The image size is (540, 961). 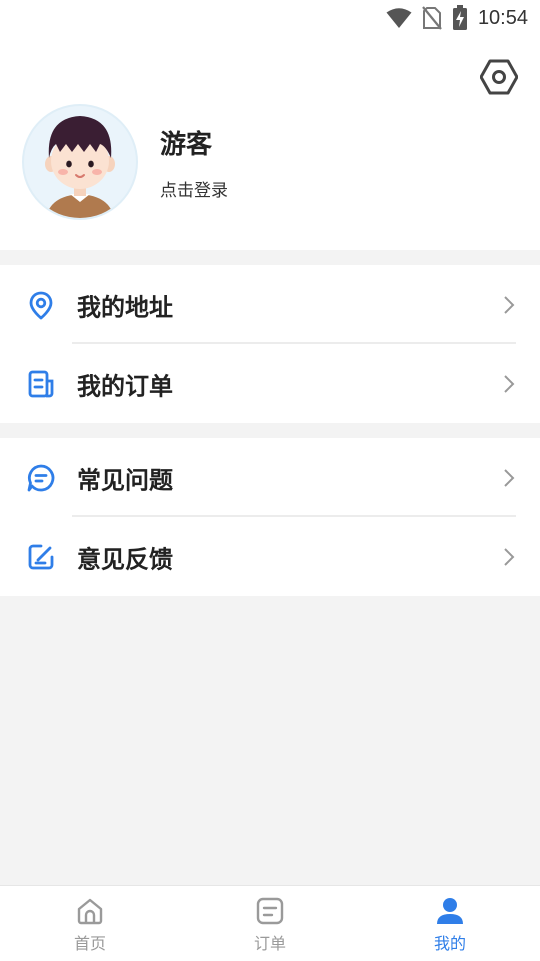 I want to click on user-name: 游客, so click(x=186, y=145).